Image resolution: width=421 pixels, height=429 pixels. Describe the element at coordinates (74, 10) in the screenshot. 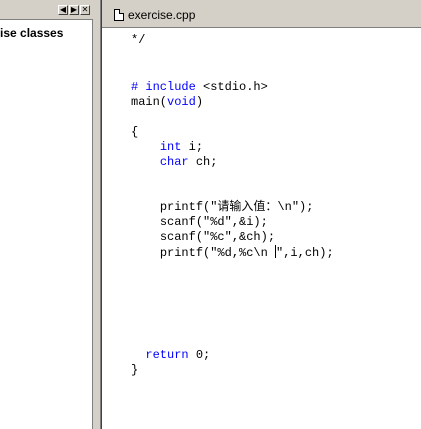

I see `scroll-right-icon: ▶` at that location.